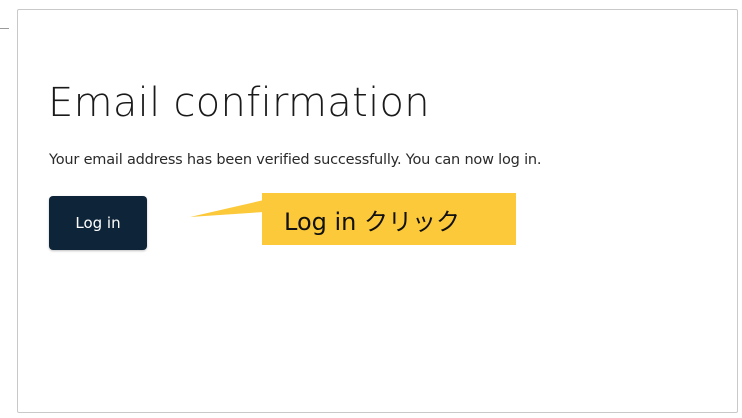 This screenshot has height=418, width=742. What do you see at coordinates (239, 103) in the screenshot?
I see `page-title: Email confirmation` at bounding box center [239, 103].